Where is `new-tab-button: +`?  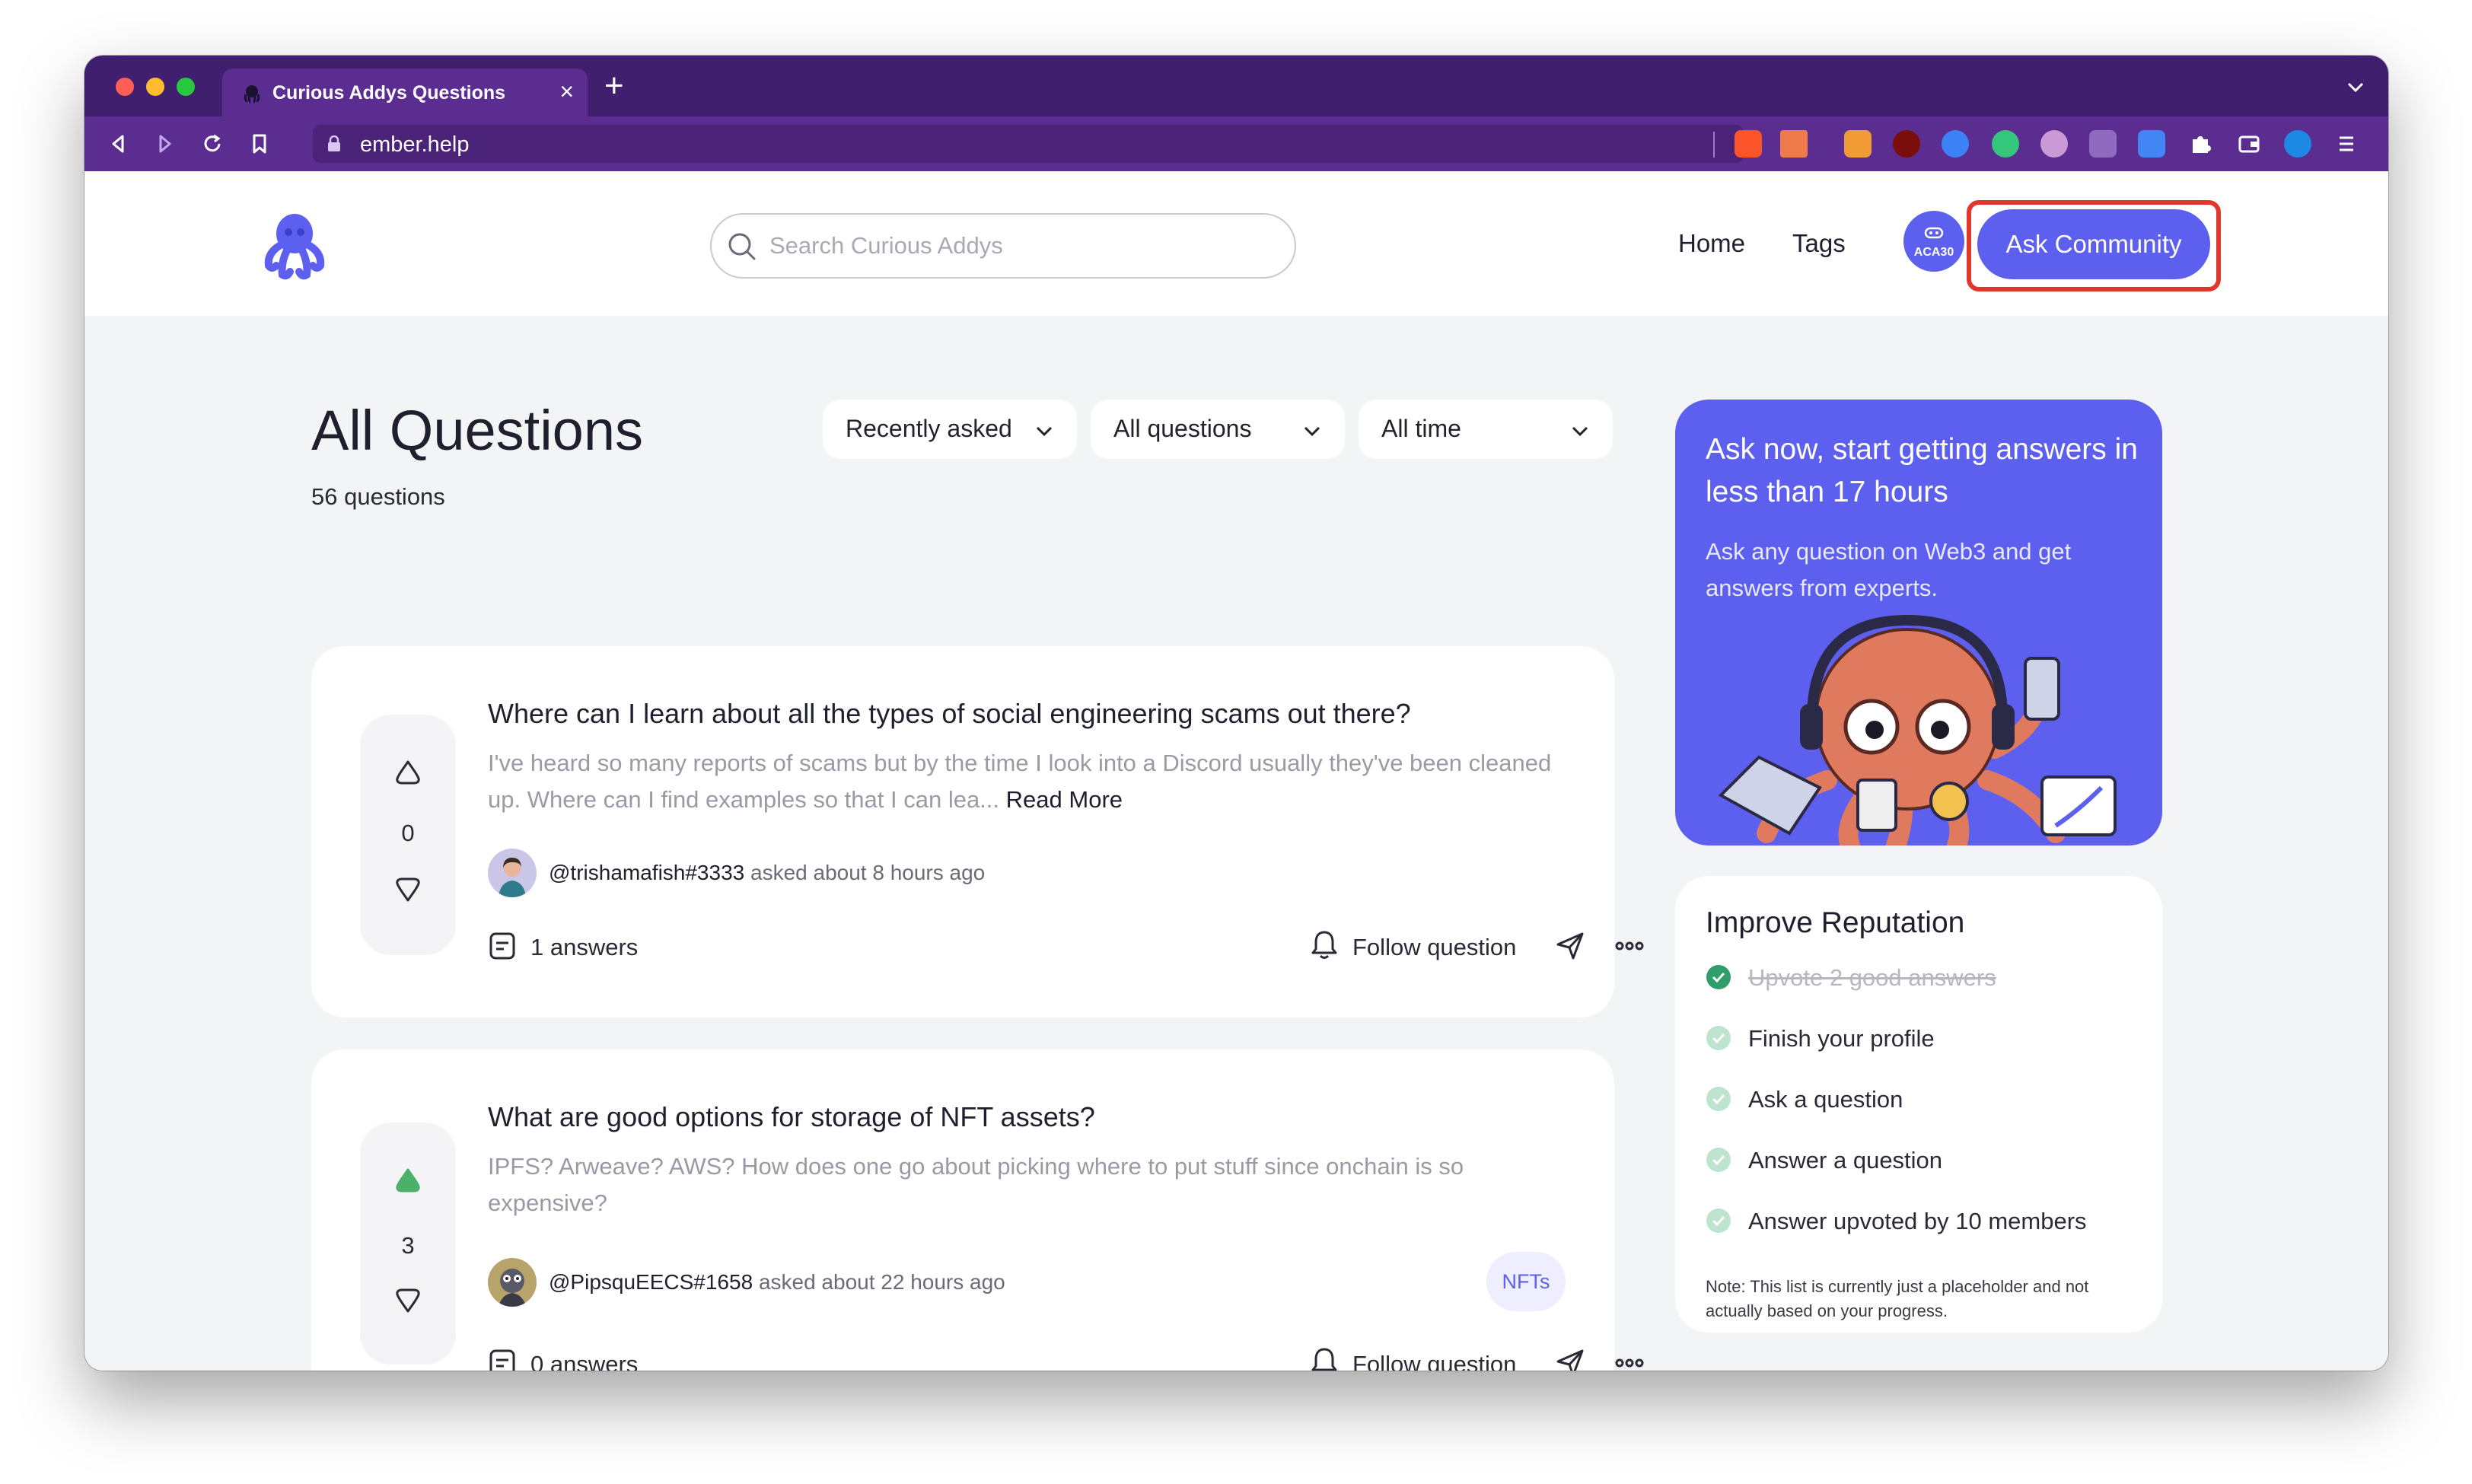 new-tab-button: + is located at coordinates (614, 86).